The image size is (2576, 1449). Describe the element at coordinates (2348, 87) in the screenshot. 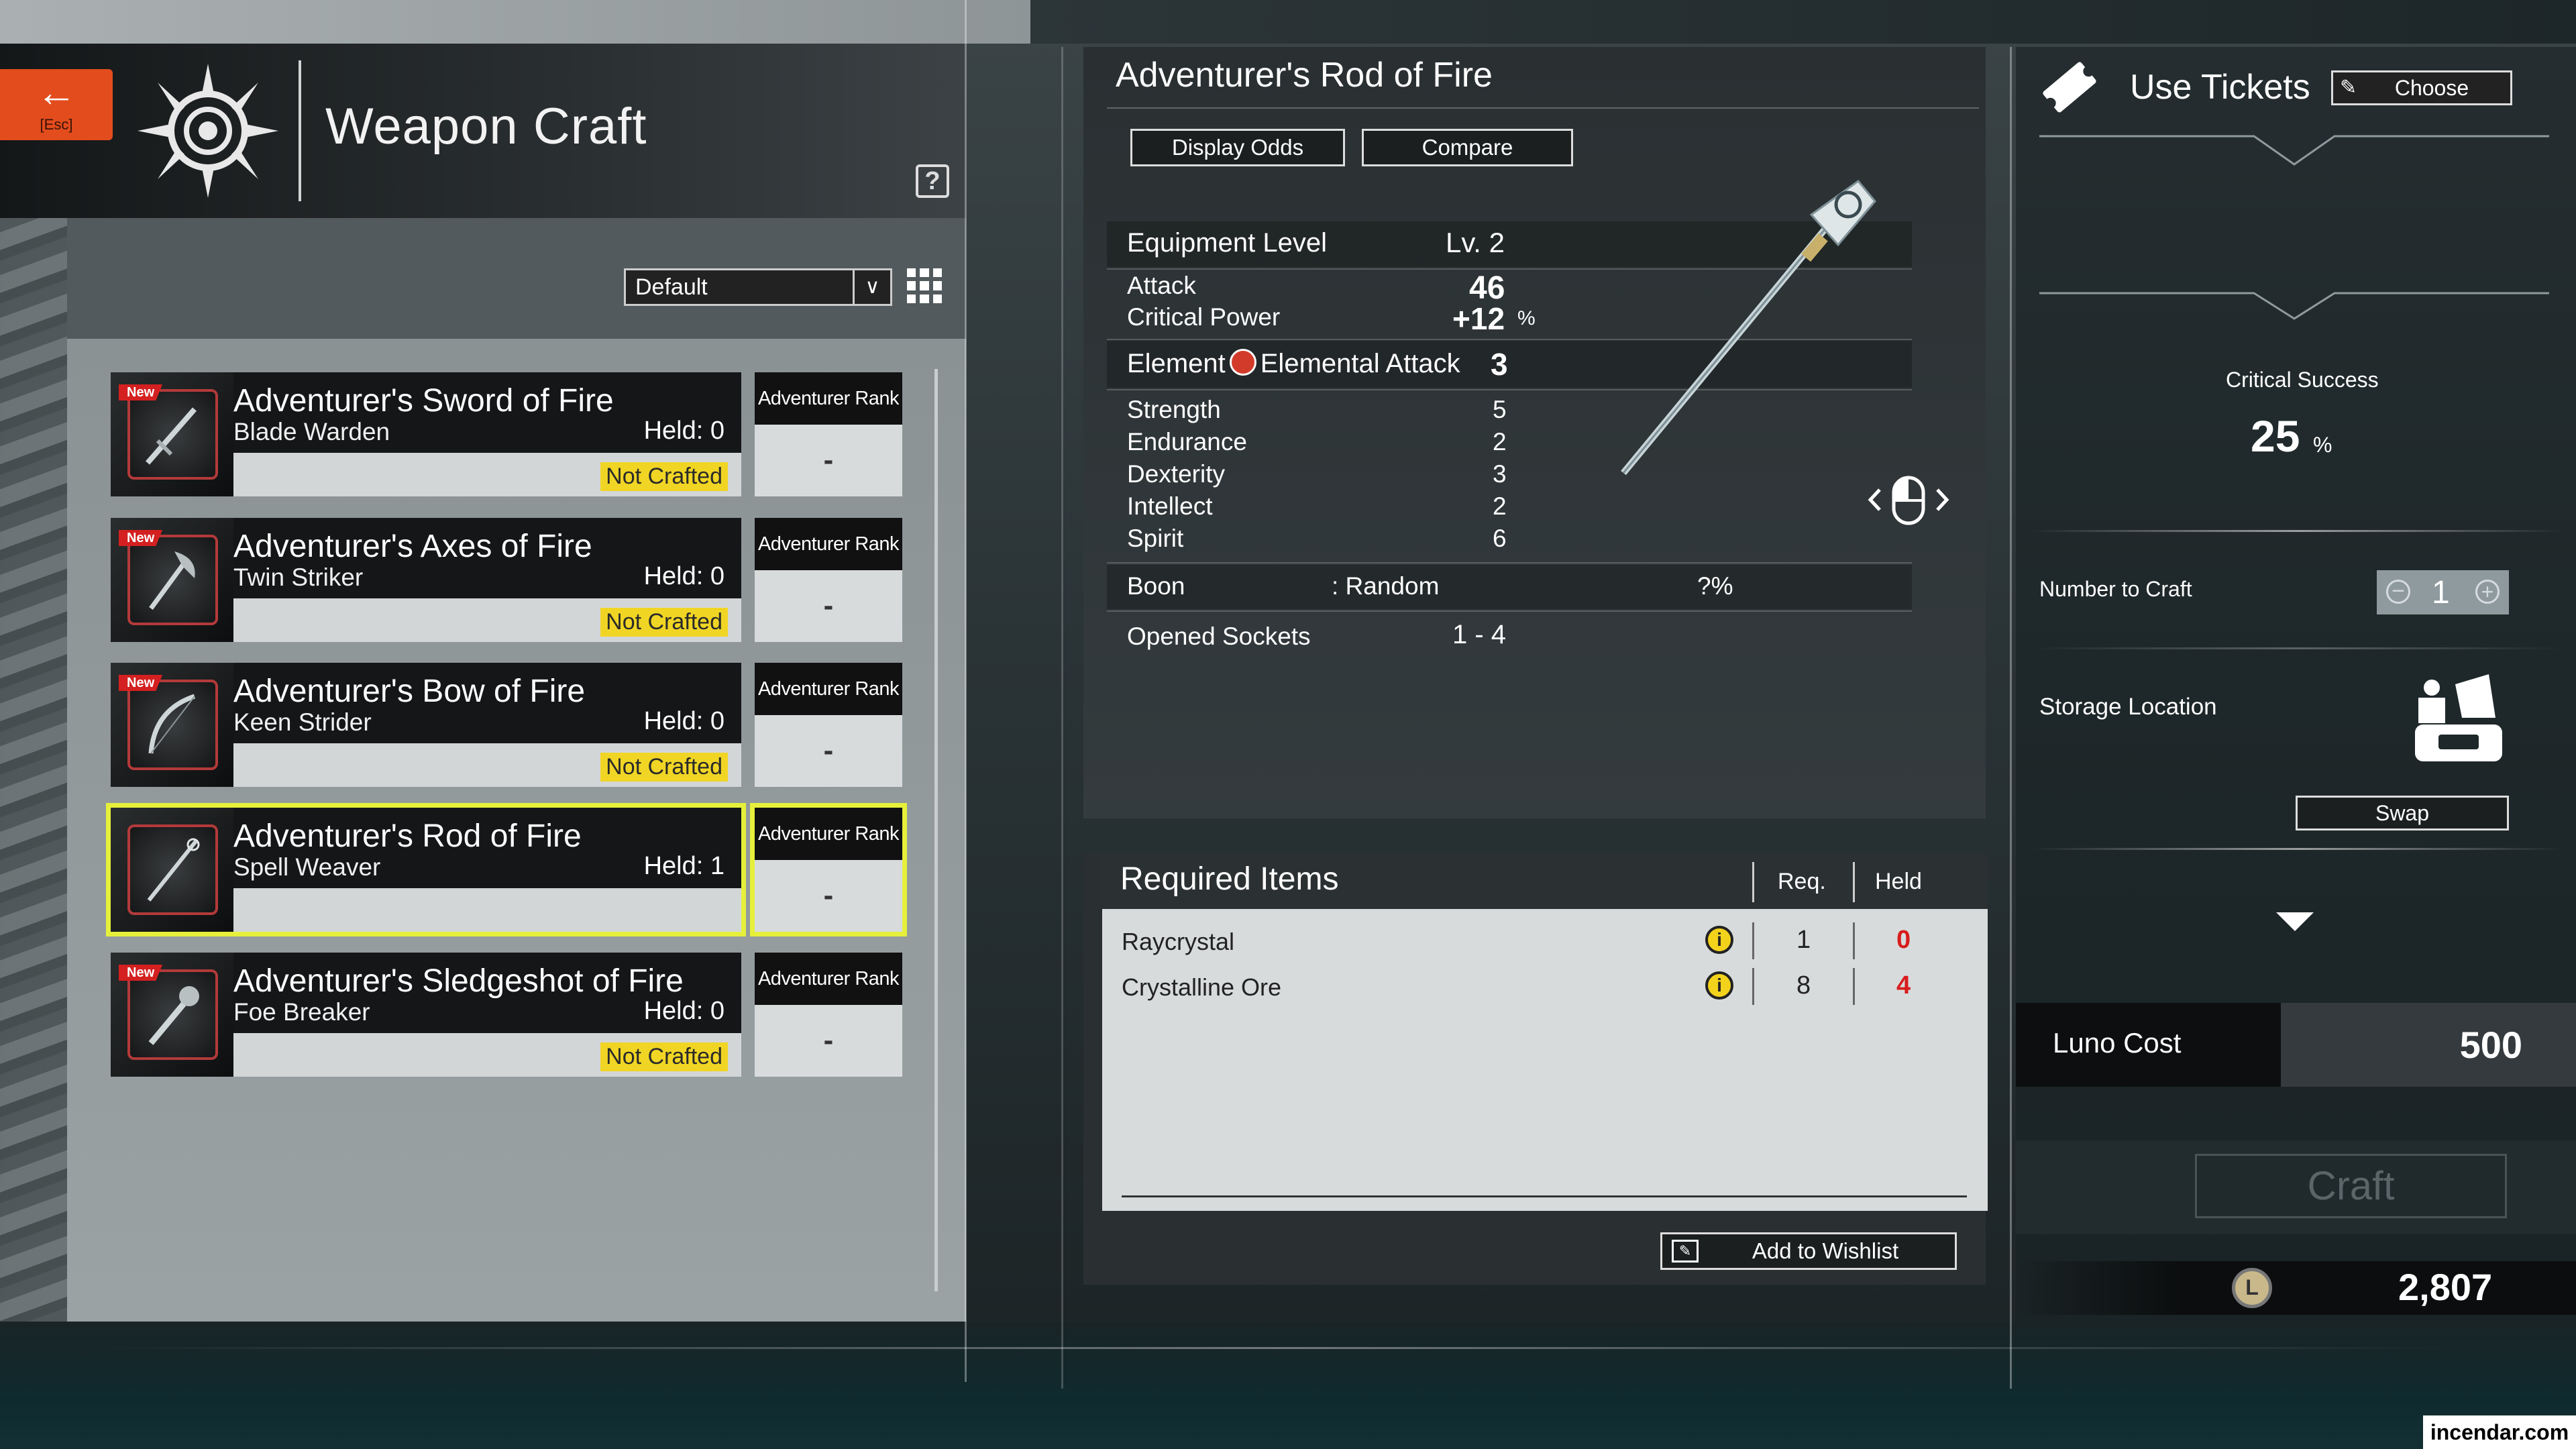

I see `pencil-icon: ✎` at that location.